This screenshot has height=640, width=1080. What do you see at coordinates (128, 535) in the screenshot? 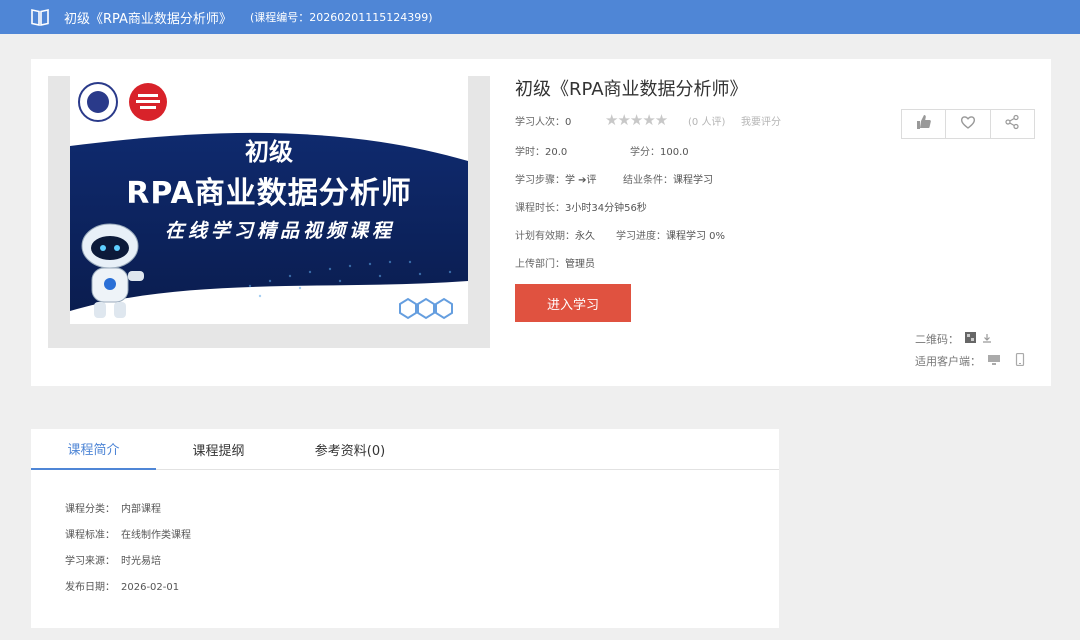
I see `detail-standard: 课程标准： 在线制作类课程` at bounding box center [128, 535].